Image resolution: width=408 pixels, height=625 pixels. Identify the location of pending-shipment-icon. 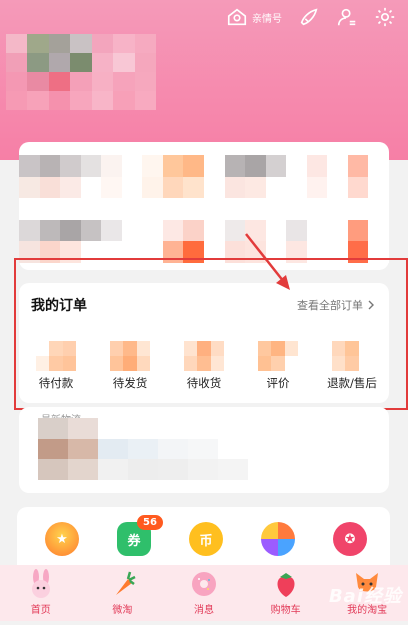
(130, 356).